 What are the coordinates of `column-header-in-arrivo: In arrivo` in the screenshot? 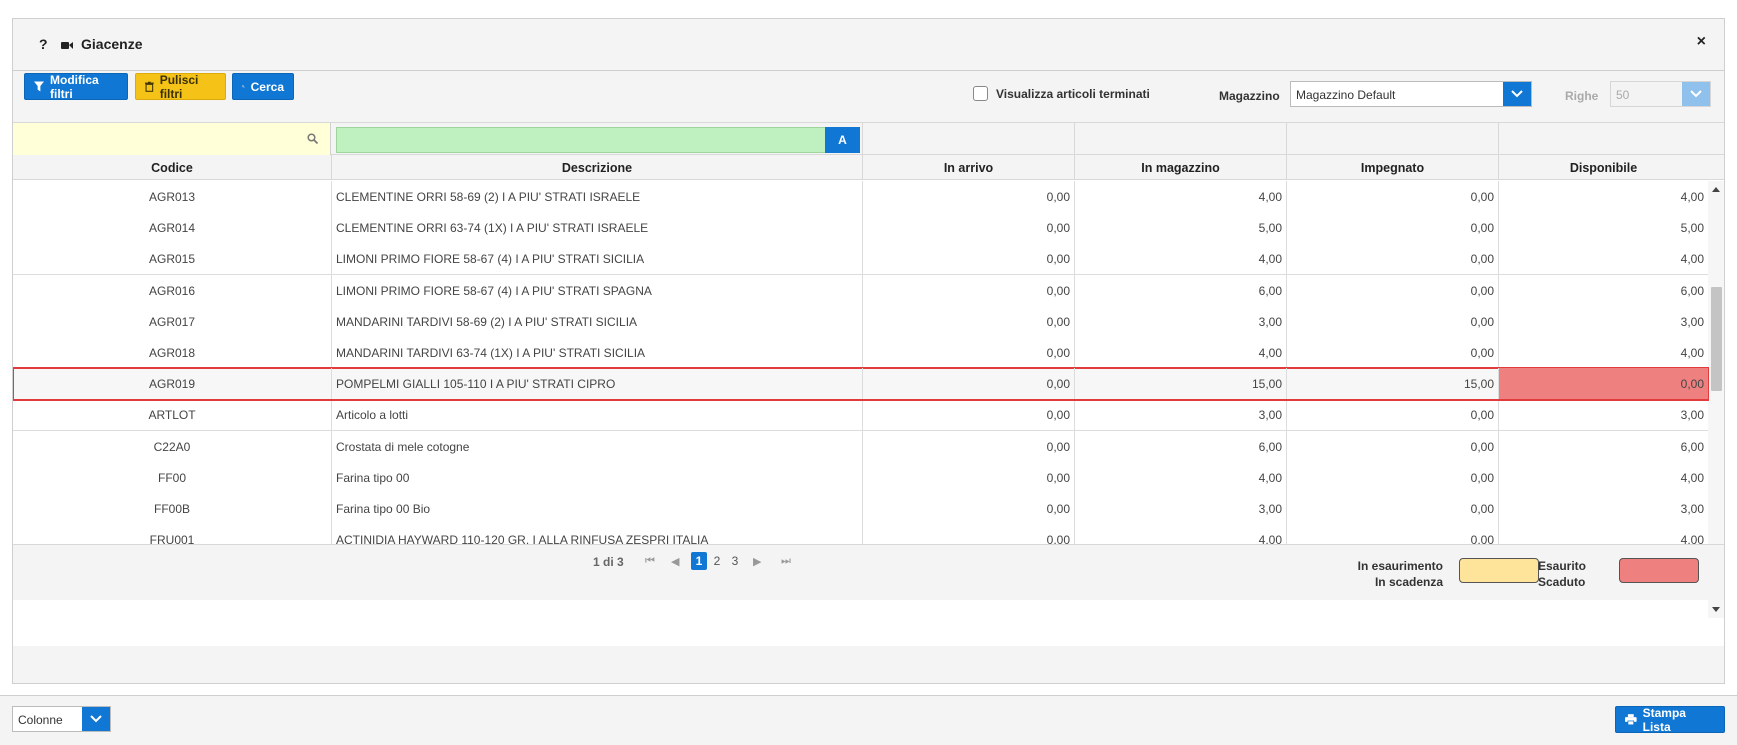 It's located at (969, 167).